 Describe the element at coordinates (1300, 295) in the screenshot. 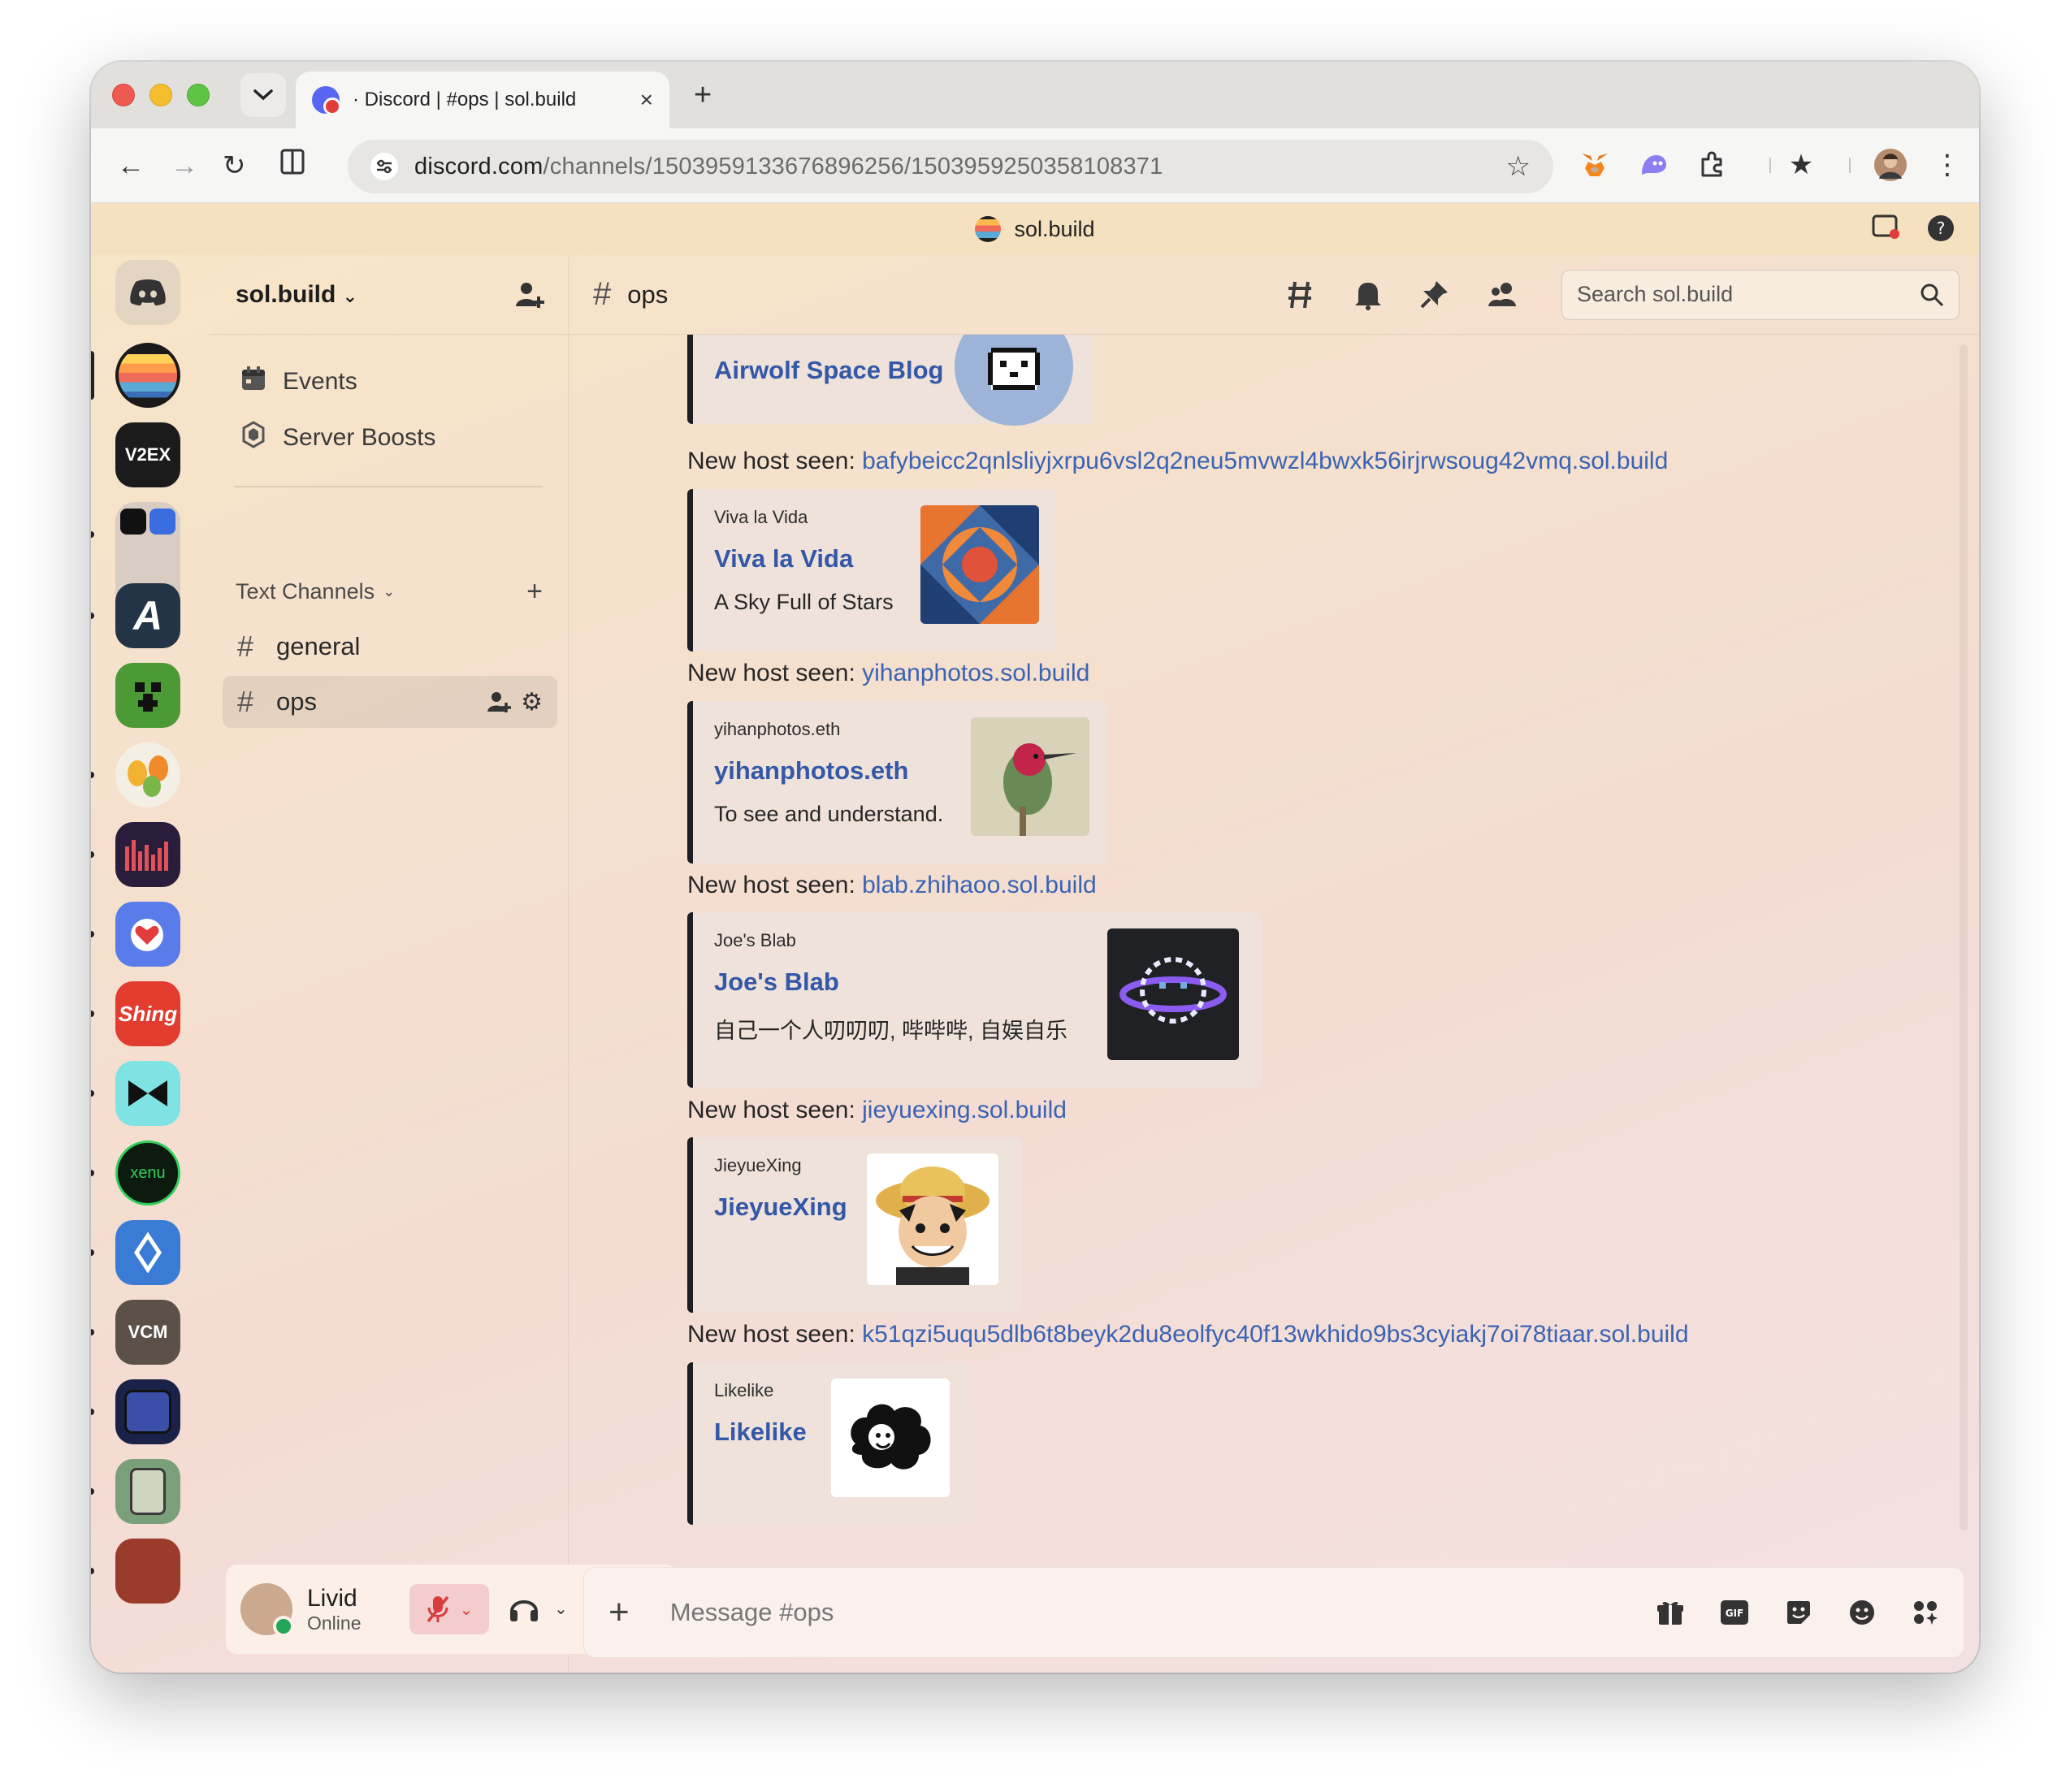

I see `threads-icon` at that location.